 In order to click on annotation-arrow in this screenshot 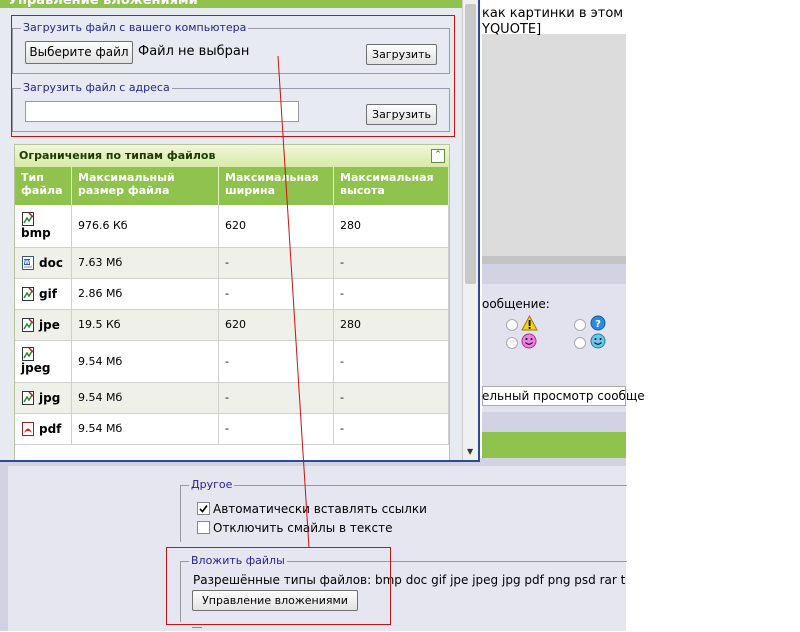, I will do `click(293, 302)`.